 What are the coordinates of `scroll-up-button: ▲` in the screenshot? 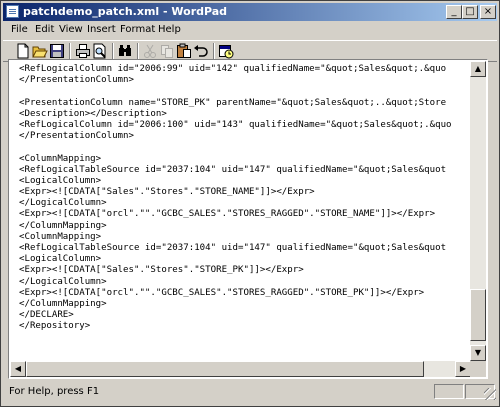 It's located at (478, 69).